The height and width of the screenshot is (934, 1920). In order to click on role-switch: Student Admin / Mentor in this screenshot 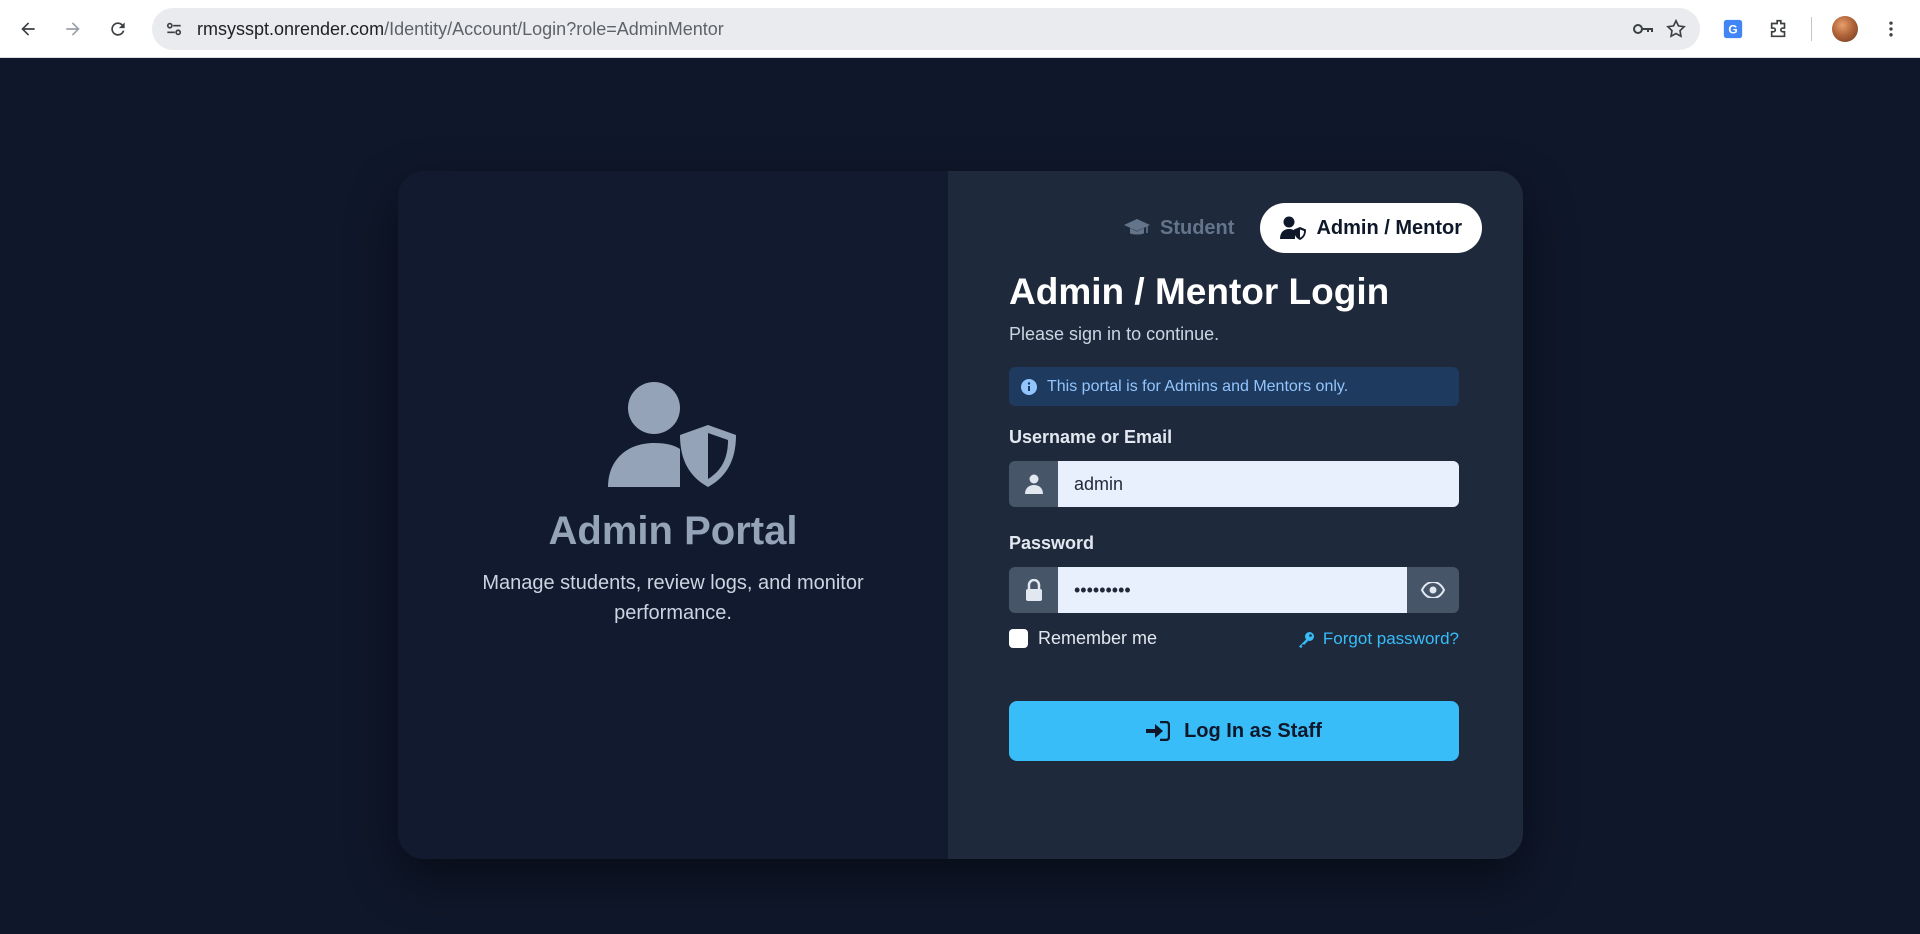, I will do `click(1293, 228)`.